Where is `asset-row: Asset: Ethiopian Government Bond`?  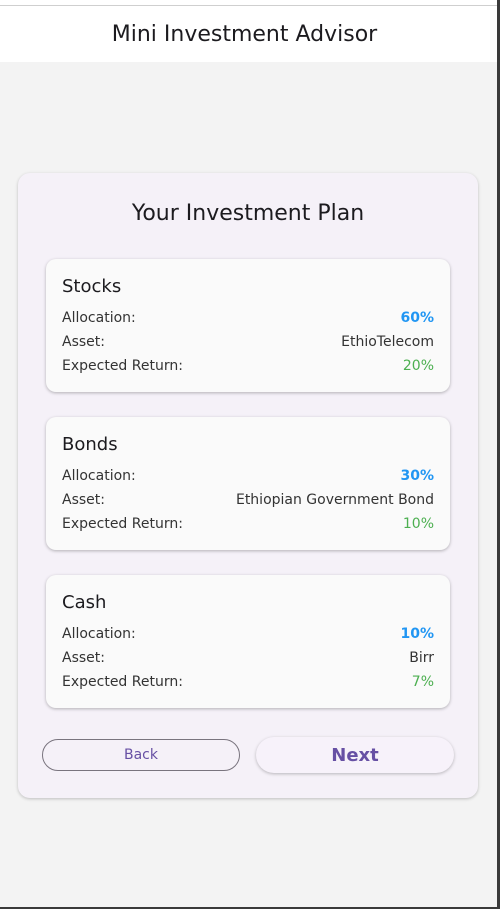
asset-row: Asset: Ethiopian Government Bond is located at coordinates (248, 500).